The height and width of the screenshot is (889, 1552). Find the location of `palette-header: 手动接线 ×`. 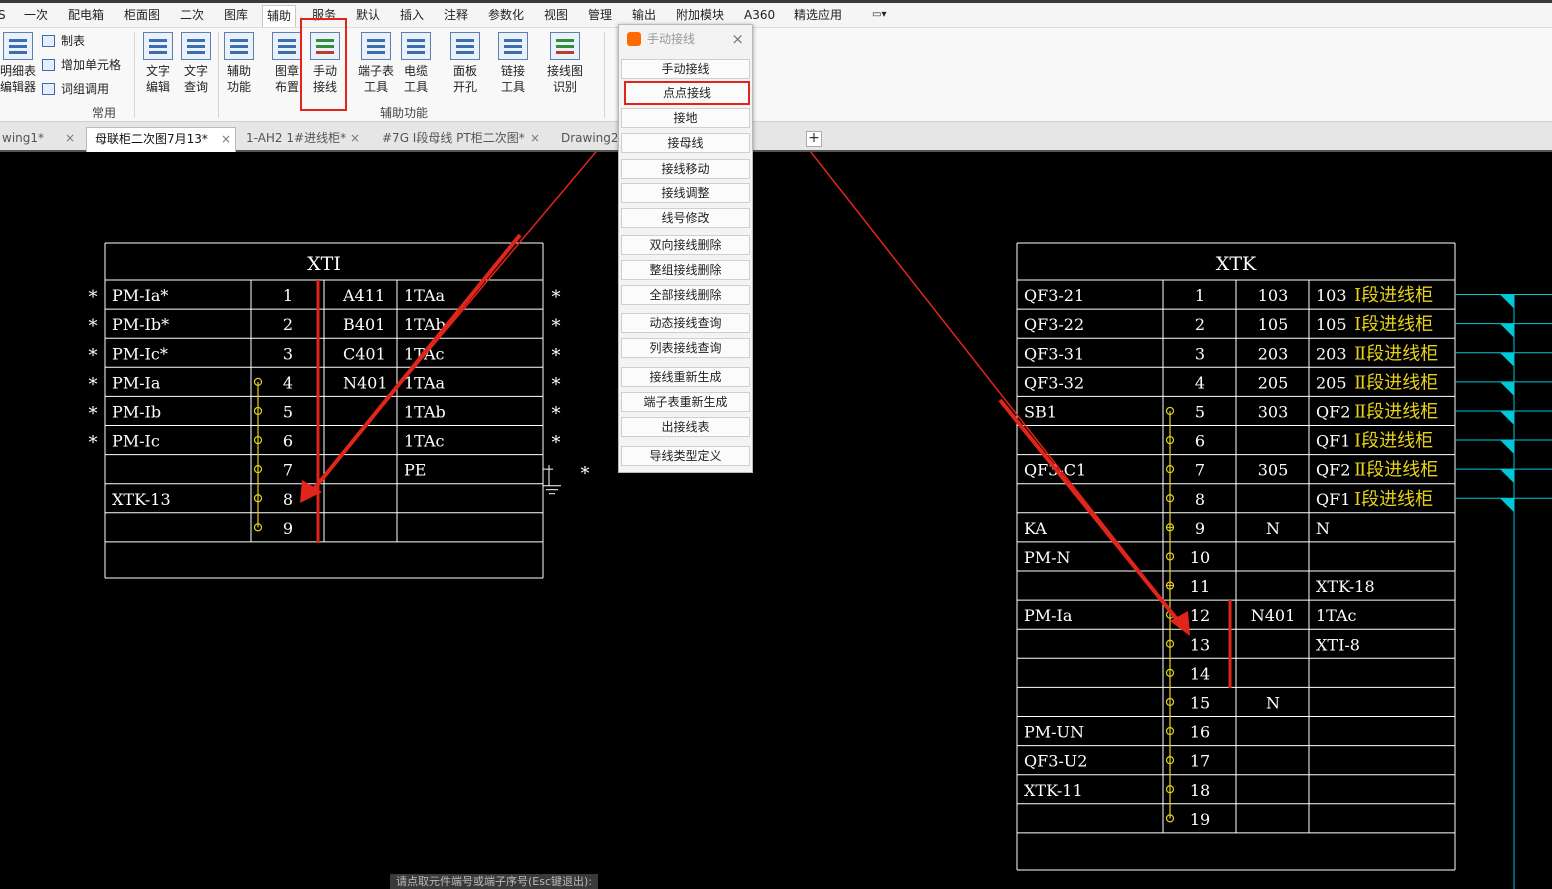

palette-header: 手动接线 × is located at coordinates (685, 39).